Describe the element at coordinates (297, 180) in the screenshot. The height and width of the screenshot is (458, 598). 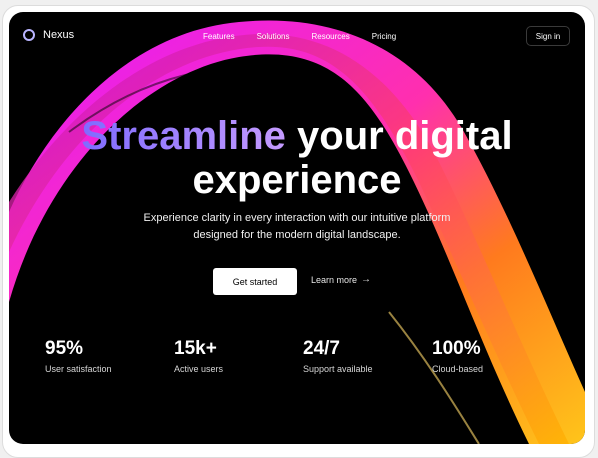
I see `headline-line2: experience` at that location.